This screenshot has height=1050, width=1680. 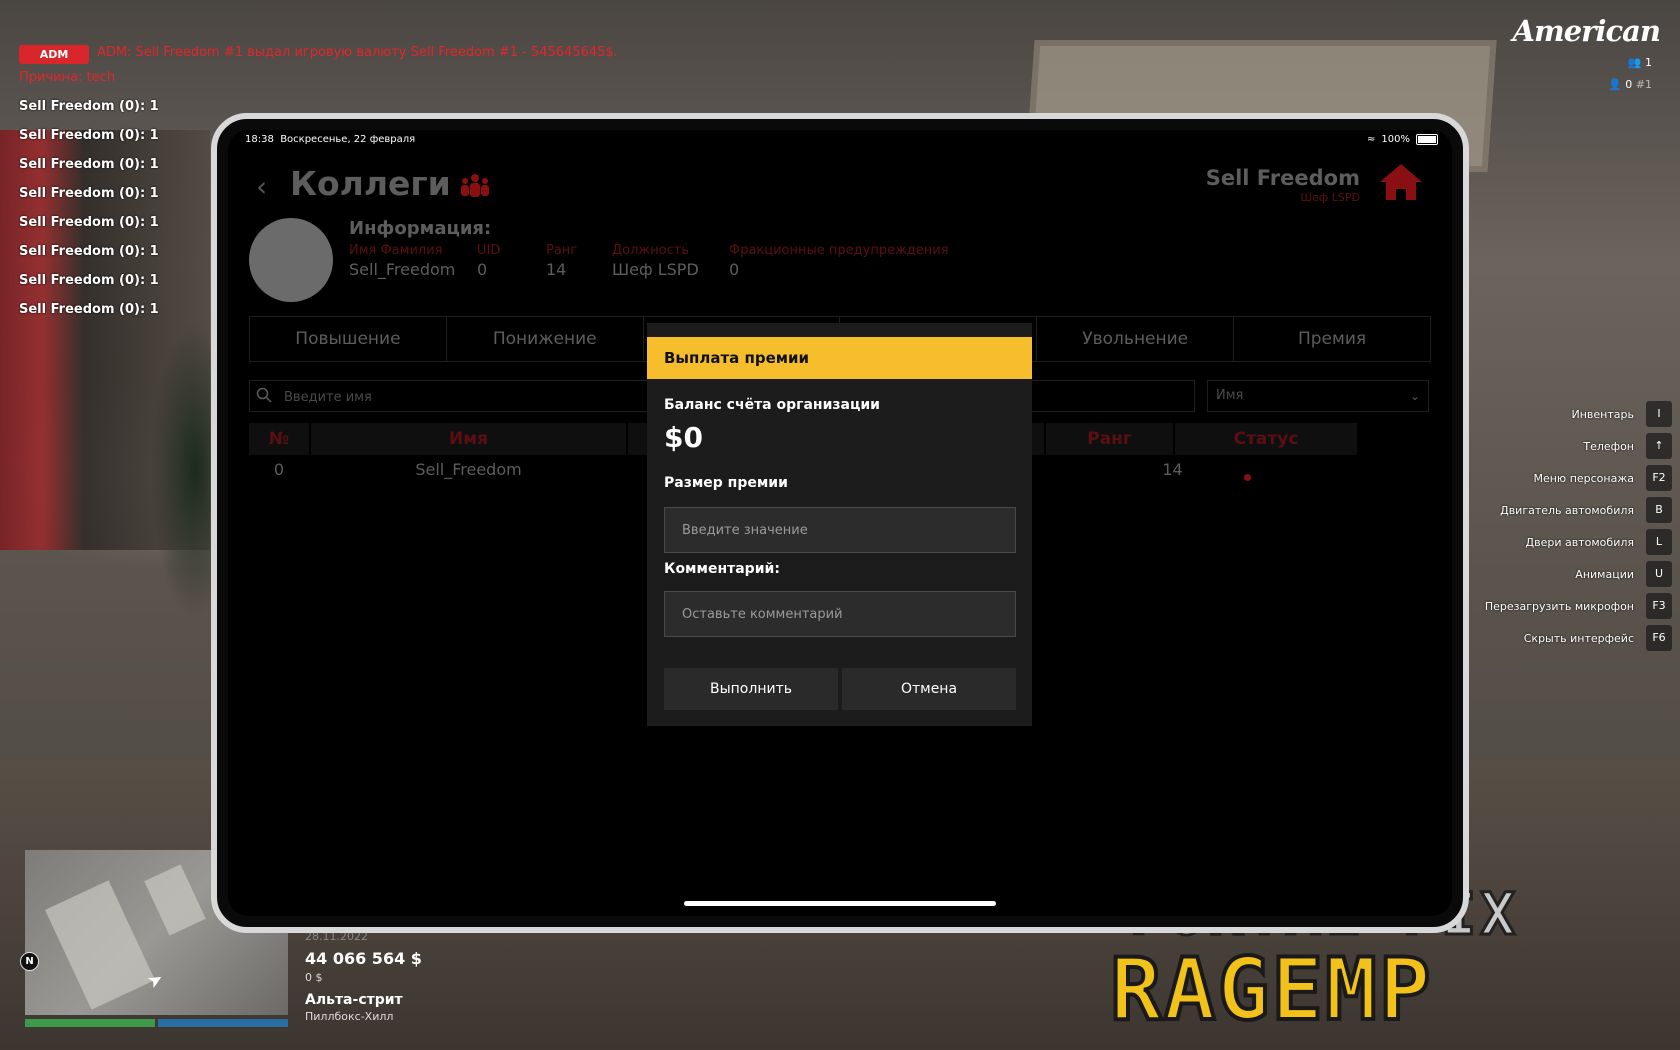 I want to click on battery-icon, so click(x=1427, y=139).